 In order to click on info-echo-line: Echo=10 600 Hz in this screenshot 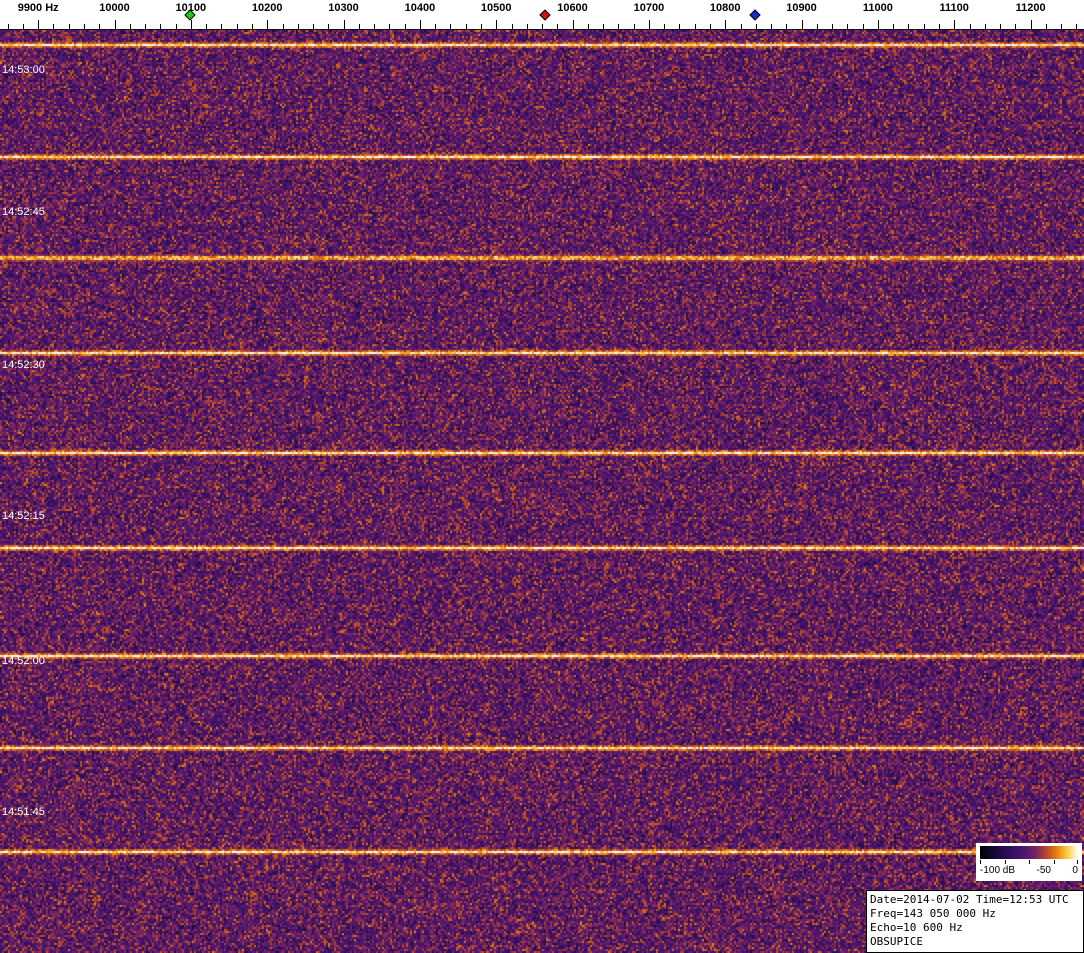, I will do `click(916, 927)`.